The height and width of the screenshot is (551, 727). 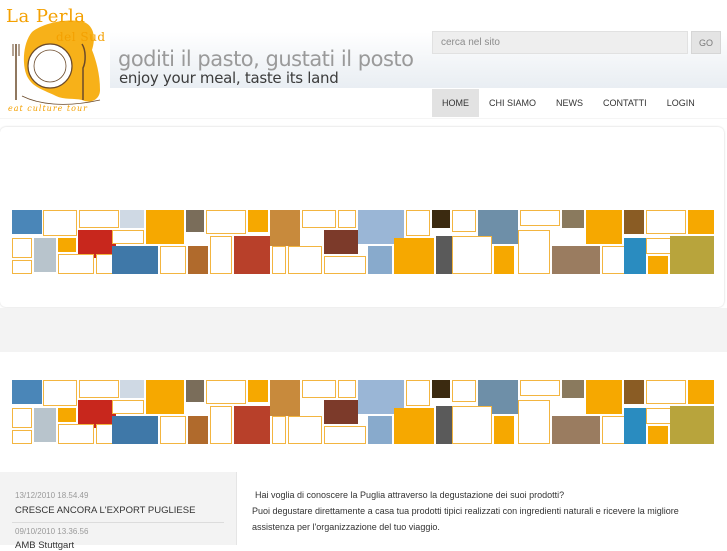 What do you see at coordinates (681, 103) in the screenshot?
I see `nav-item-login: LOGIN` at bounding box center [681, 103].